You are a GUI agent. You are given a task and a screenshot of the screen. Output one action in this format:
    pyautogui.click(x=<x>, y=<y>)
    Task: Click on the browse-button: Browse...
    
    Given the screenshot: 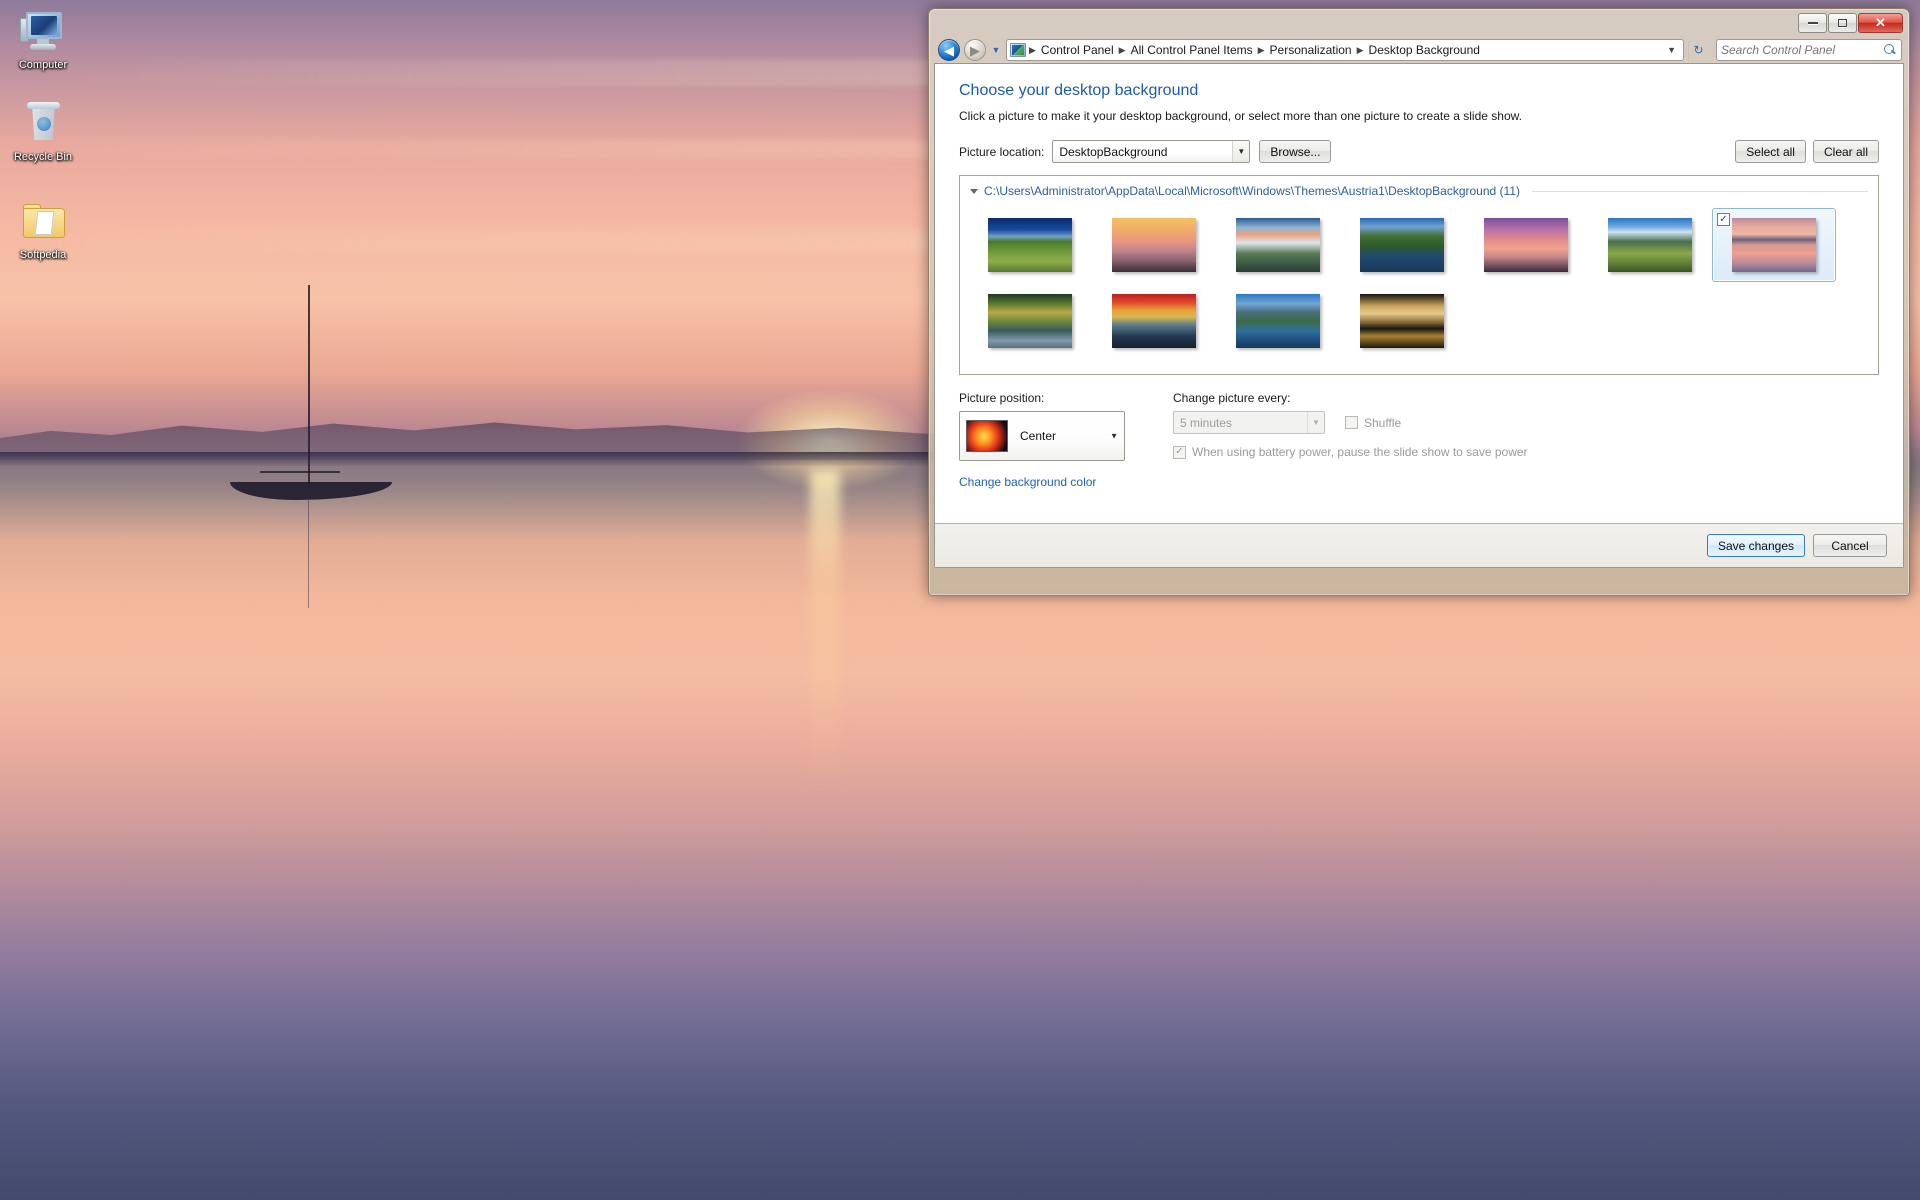 What is the action you would take?
    pyautogui.click(x=1295, y=151)
    